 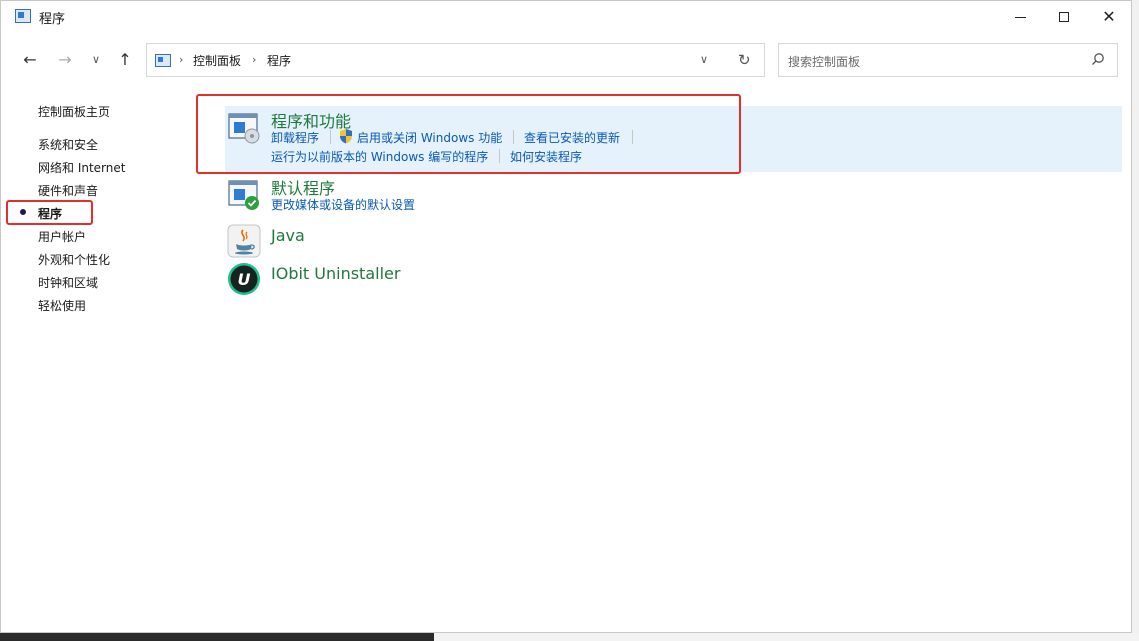 I want to click on maximize-icon, so click(x=1064, y=17).